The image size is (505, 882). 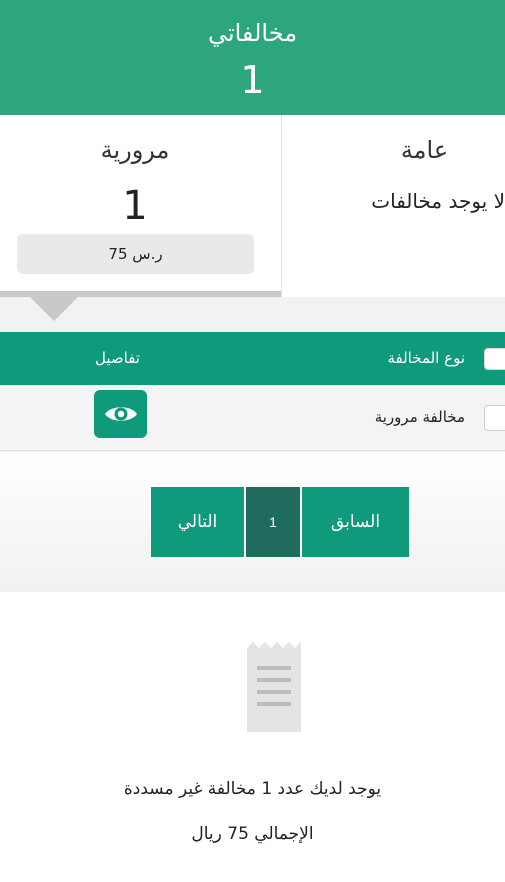 I want to click on column-header-type: نوع المخالفة, so click(x=426, y=358).